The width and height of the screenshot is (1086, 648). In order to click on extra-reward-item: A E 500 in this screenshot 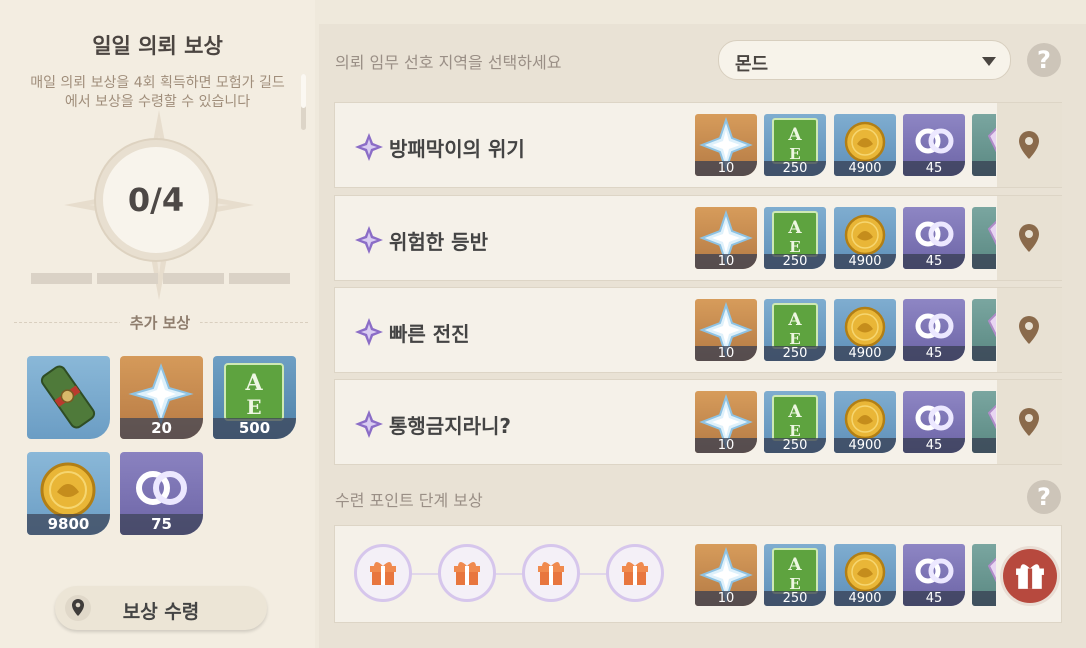, I will do `click(254, 397)`.